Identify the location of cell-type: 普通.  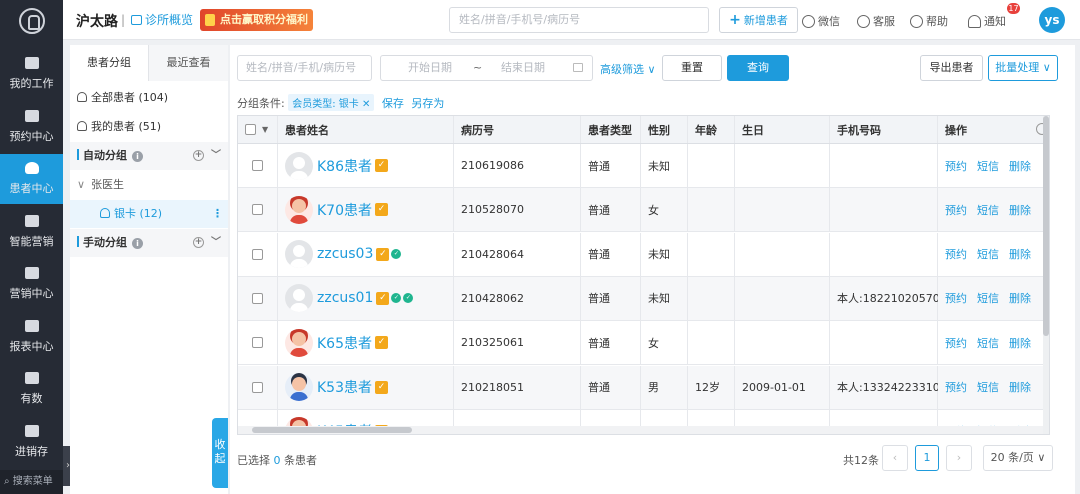
(611, 298).